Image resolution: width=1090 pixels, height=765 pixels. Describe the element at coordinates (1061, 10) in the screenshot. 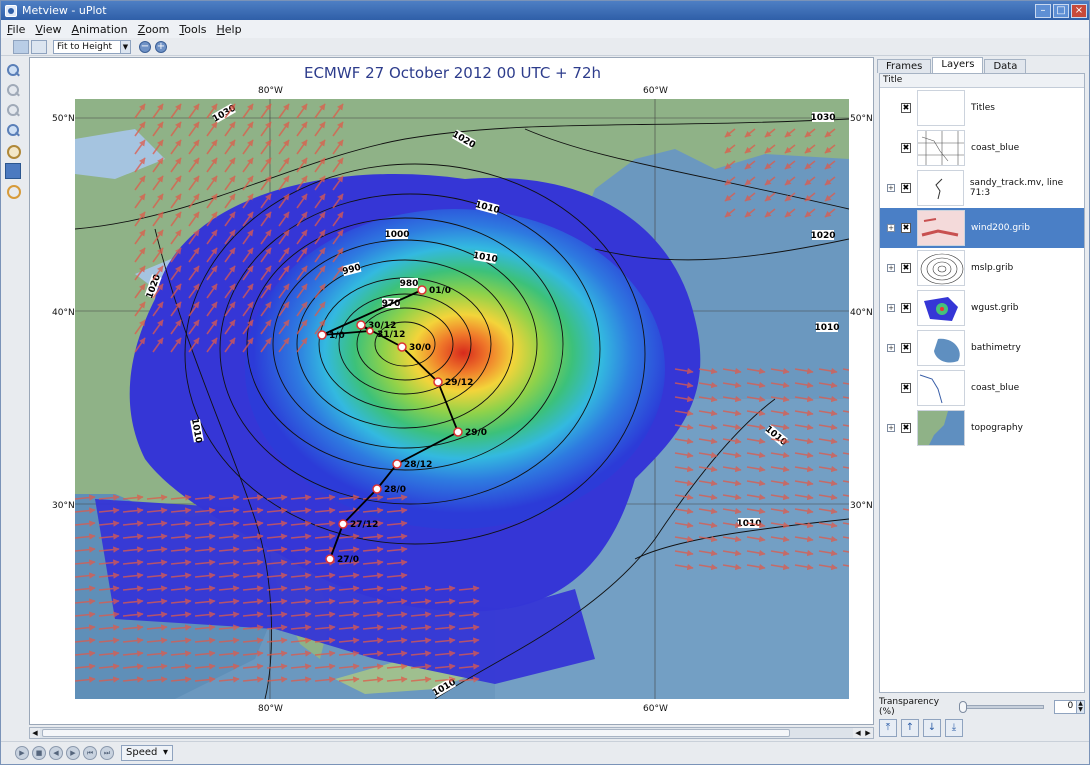

I see `maximize-button: □` at that location.